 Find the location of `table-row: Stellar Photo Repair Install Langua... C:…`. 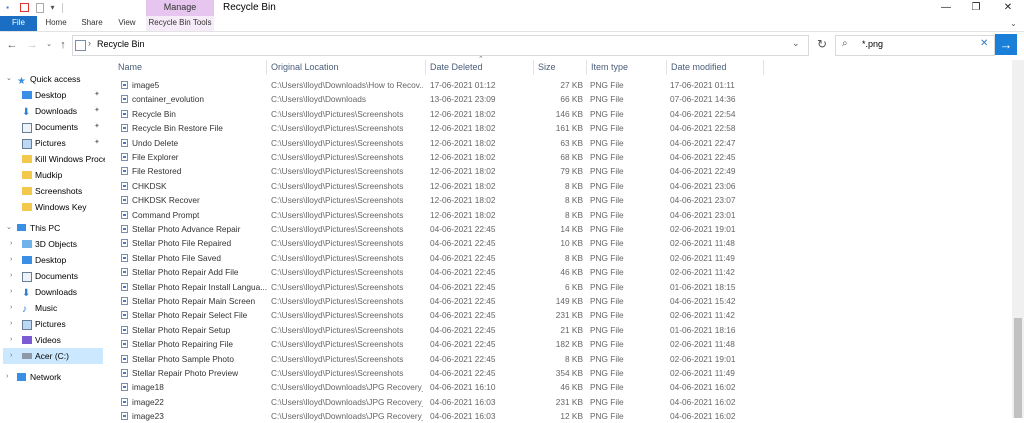

table-row: Stellar Photo Repair Install Langua... C:… is located at coordinates (440, 287).